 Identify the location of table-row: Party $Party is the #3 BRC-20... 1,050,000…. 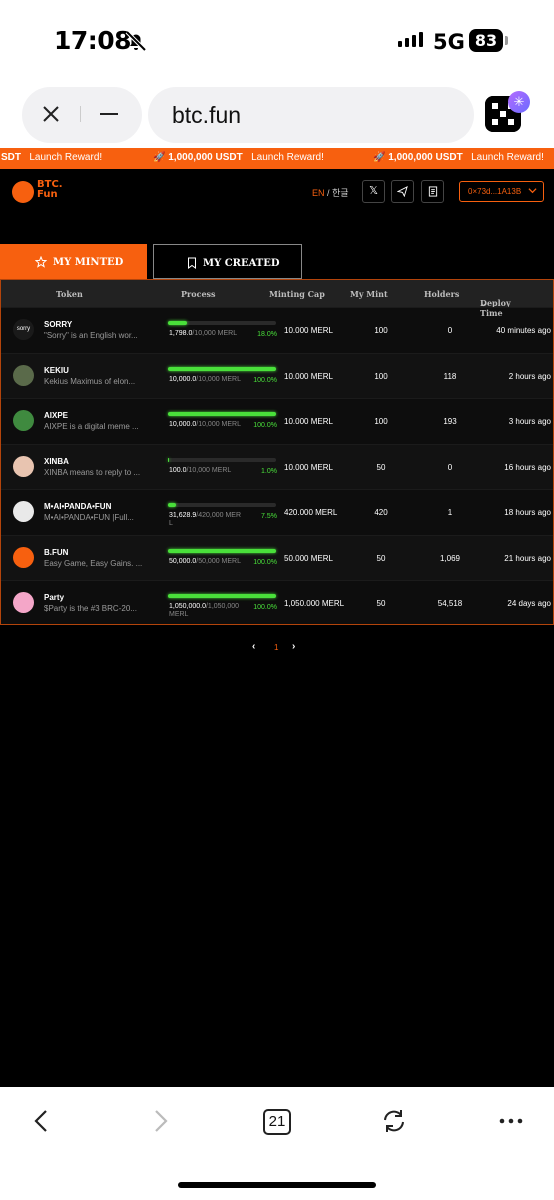
(277, 602).